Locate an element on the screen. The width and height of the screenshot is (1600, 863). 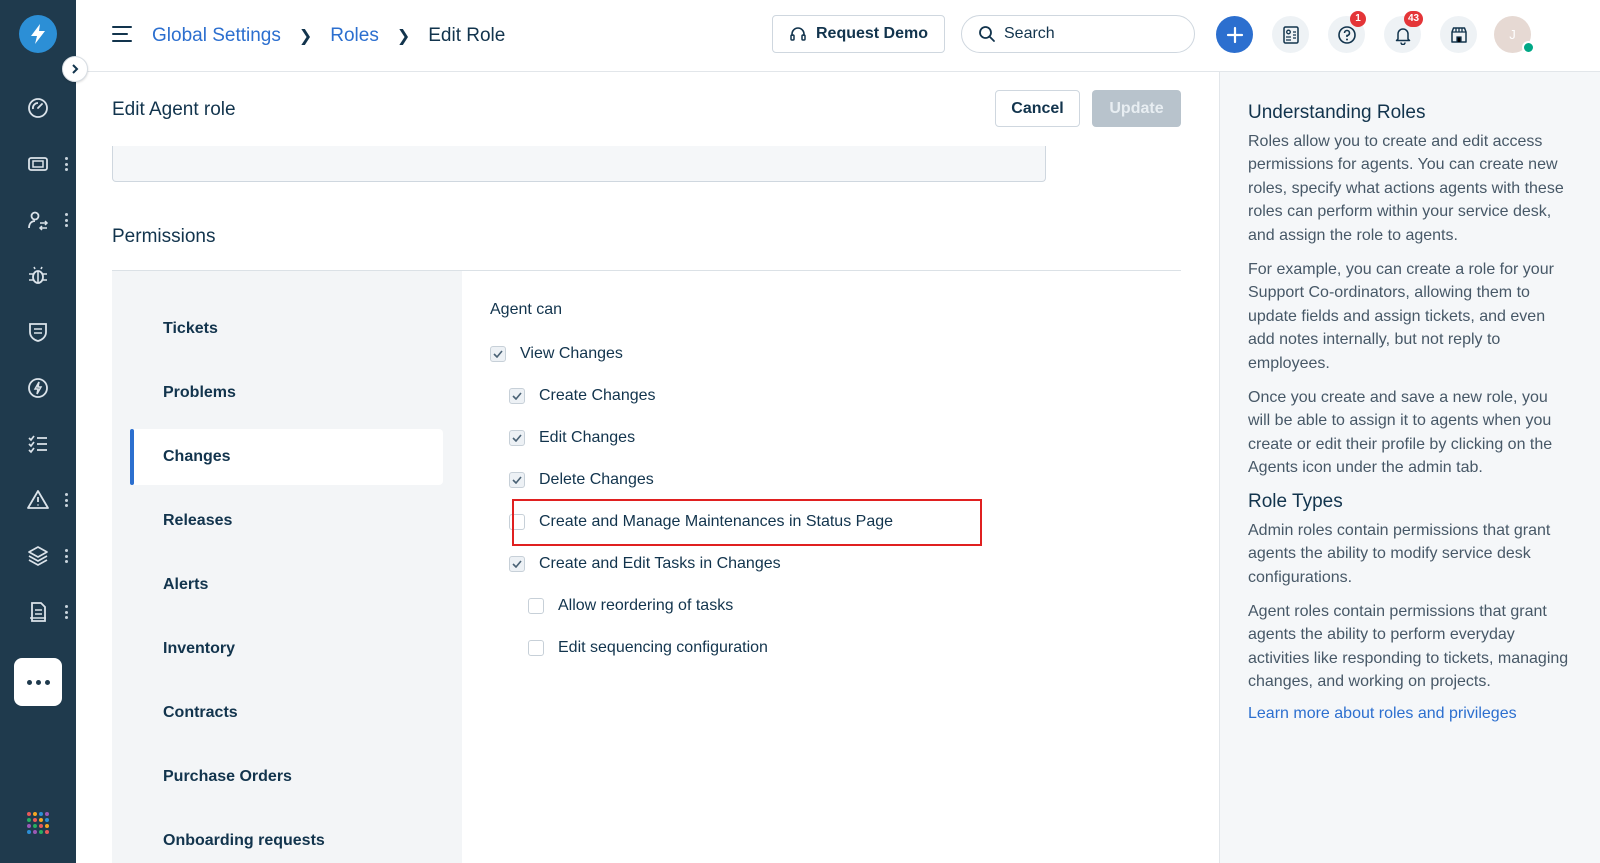
cancel-button: Cancel is located at coordinates (1037, 108).